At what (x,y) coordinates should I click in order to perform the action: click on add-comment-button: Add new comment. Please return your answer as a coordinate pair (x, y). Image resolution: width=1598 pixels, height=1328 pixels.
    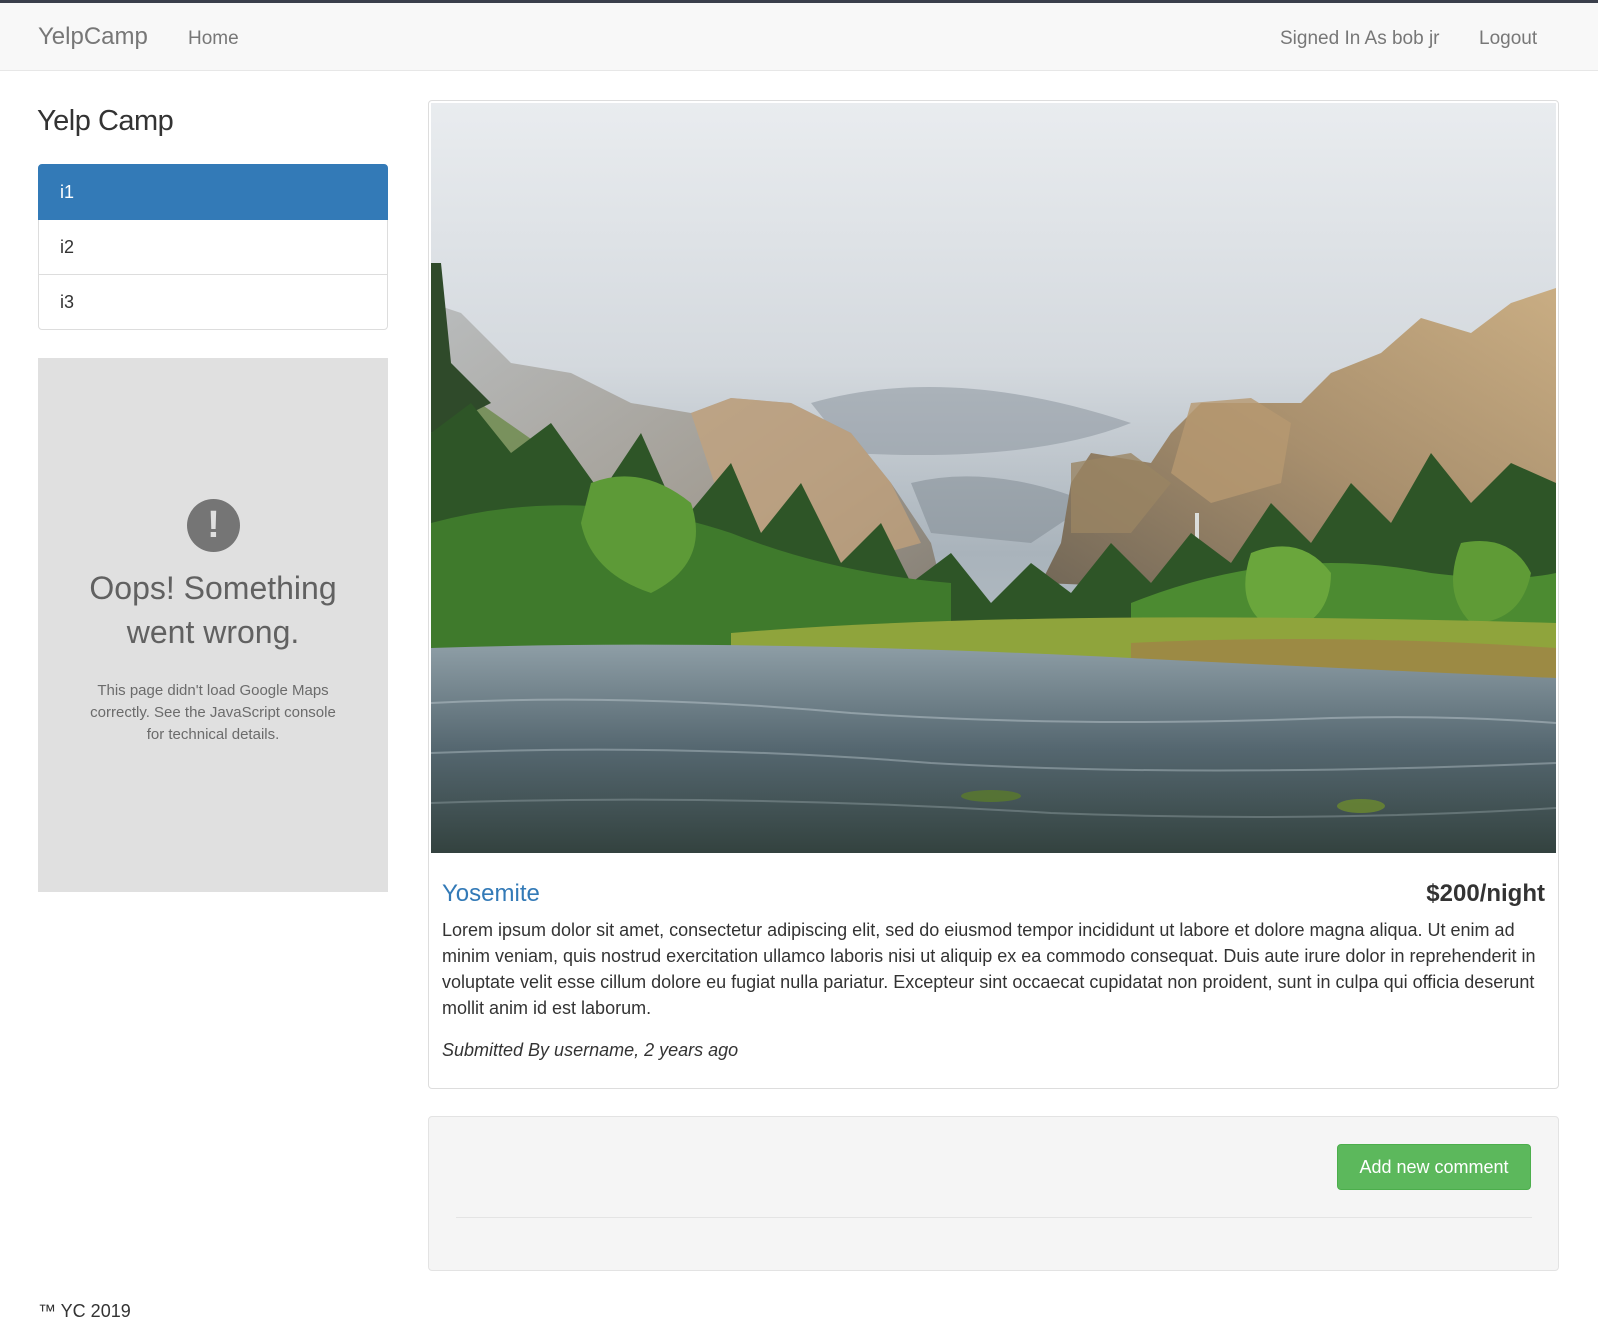
    Looking at the image, I should click on (1434, 1167).